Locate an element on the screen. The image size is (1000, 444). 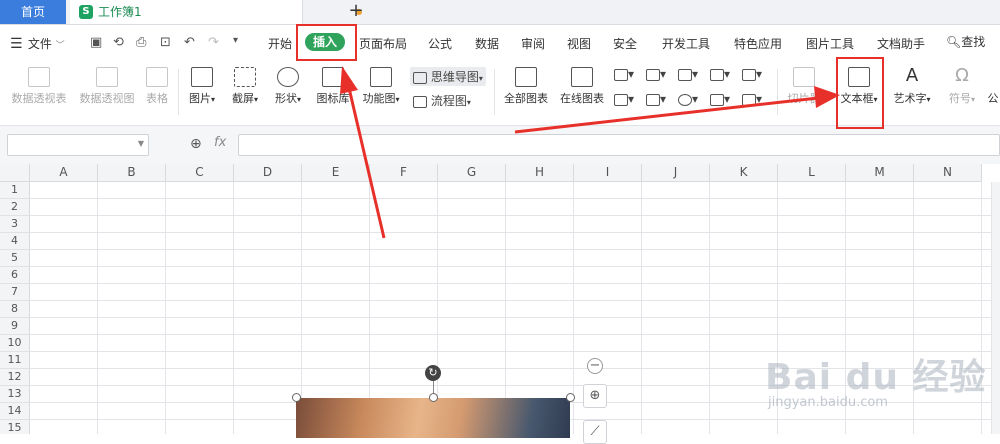
online-chart-button: 在线图表 is located at coordinates (582, 86).